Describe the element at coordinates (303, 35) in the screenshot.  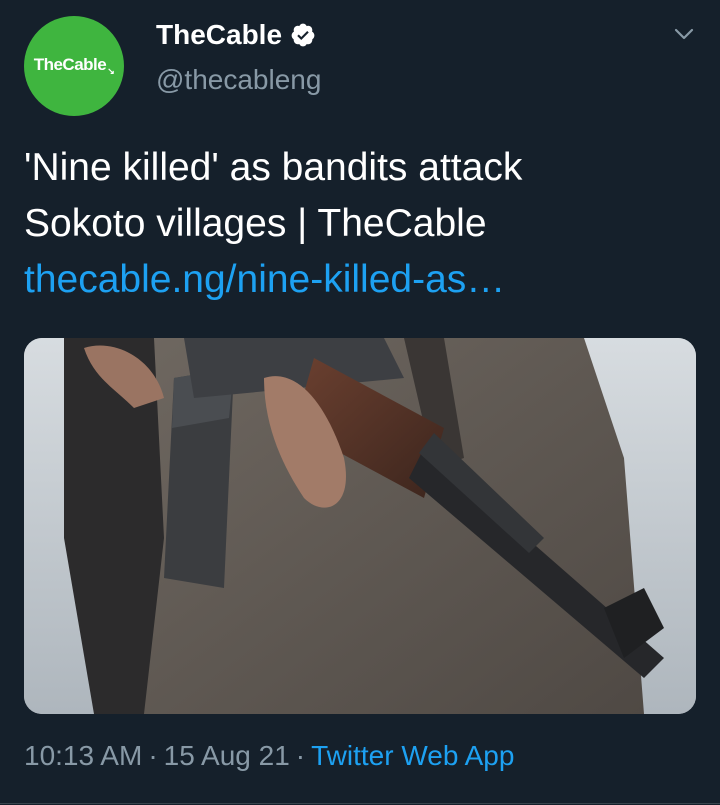
I see `verified-badge-icon` at that location.